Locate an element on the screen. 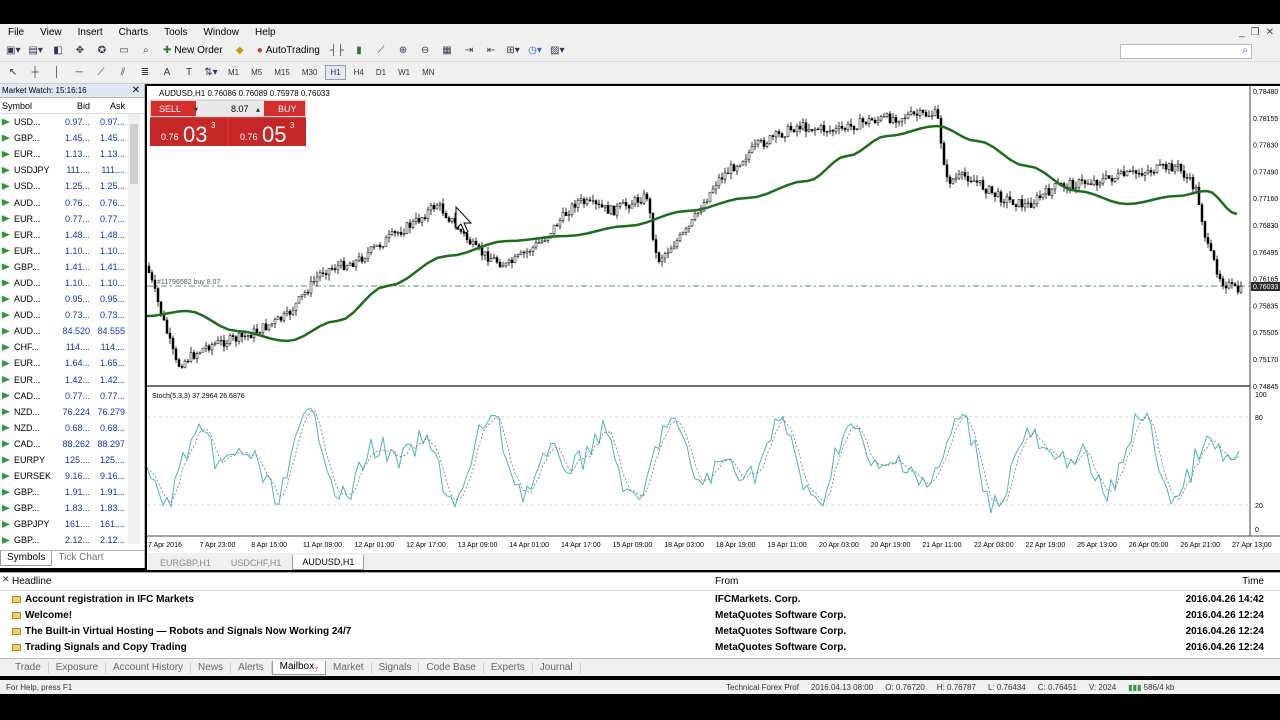  tab-news: News is located at coordinates (211, 667).